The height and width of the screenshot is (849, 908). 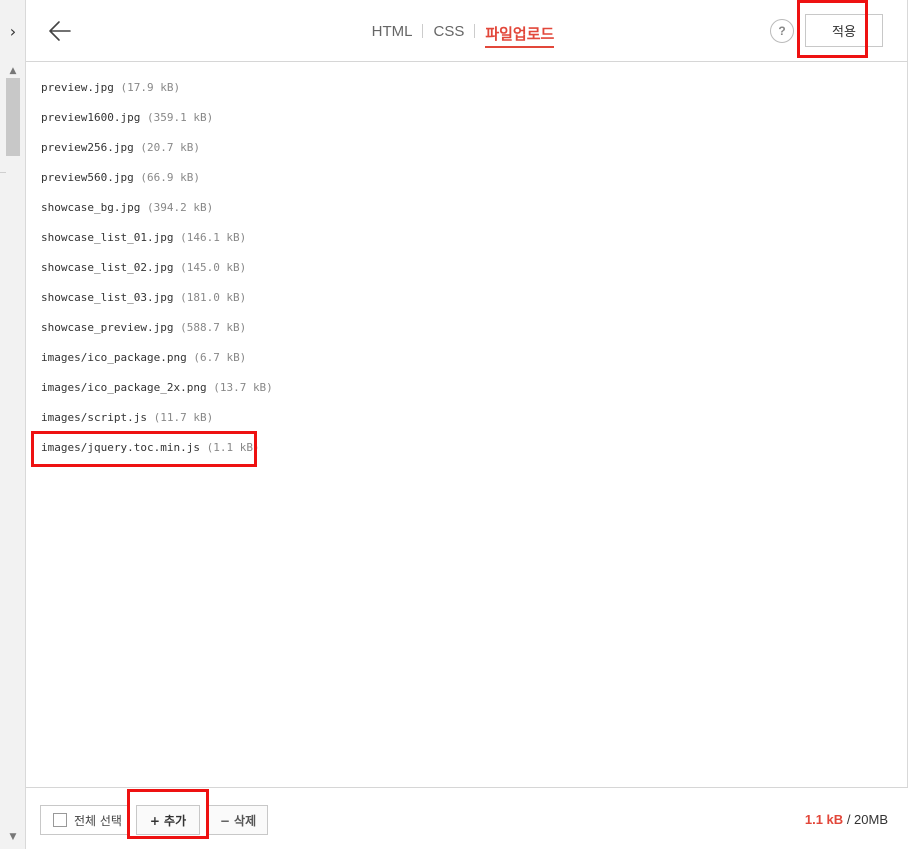 I want to click on file-name: showcase_list_03.jpg, so click(x=107, y=297).